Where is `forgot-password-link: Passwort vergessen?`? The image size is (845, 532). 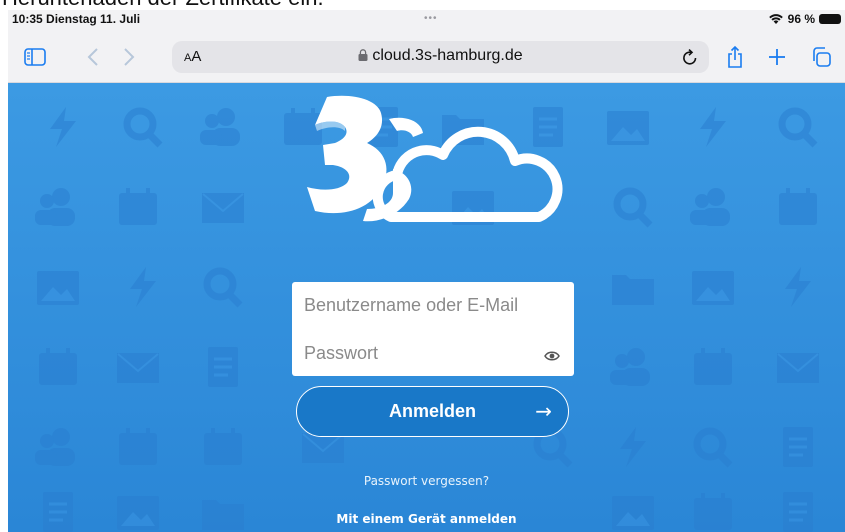 forgot-password-link: Passwort vergessen? is located at coordinates (426, 481).